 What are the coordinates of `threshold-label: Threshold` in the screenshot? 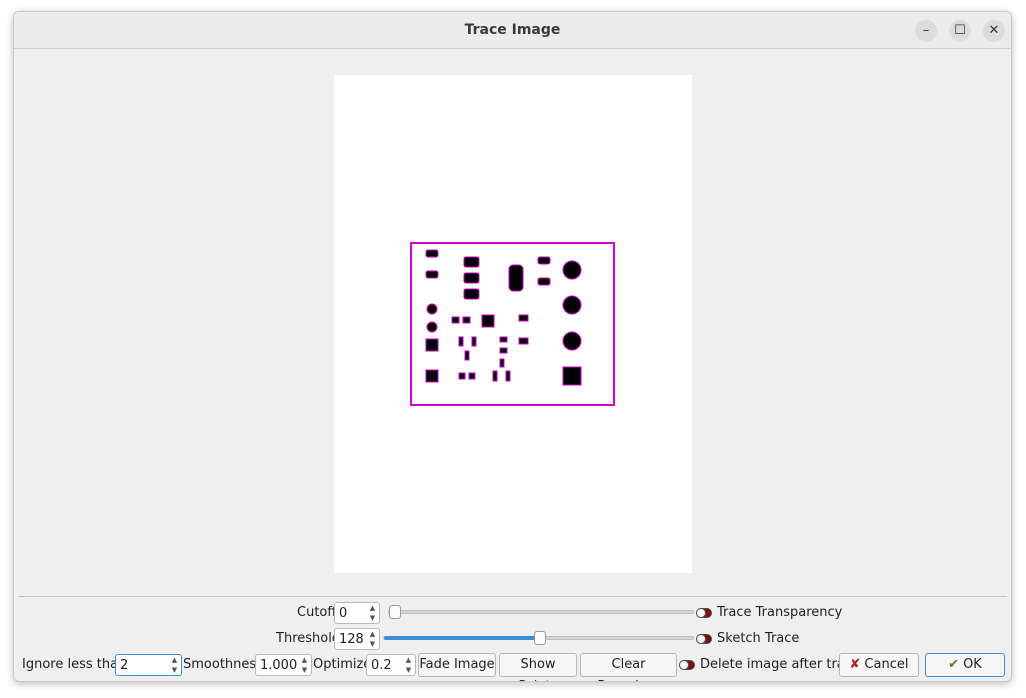 It's located at (308, 638).